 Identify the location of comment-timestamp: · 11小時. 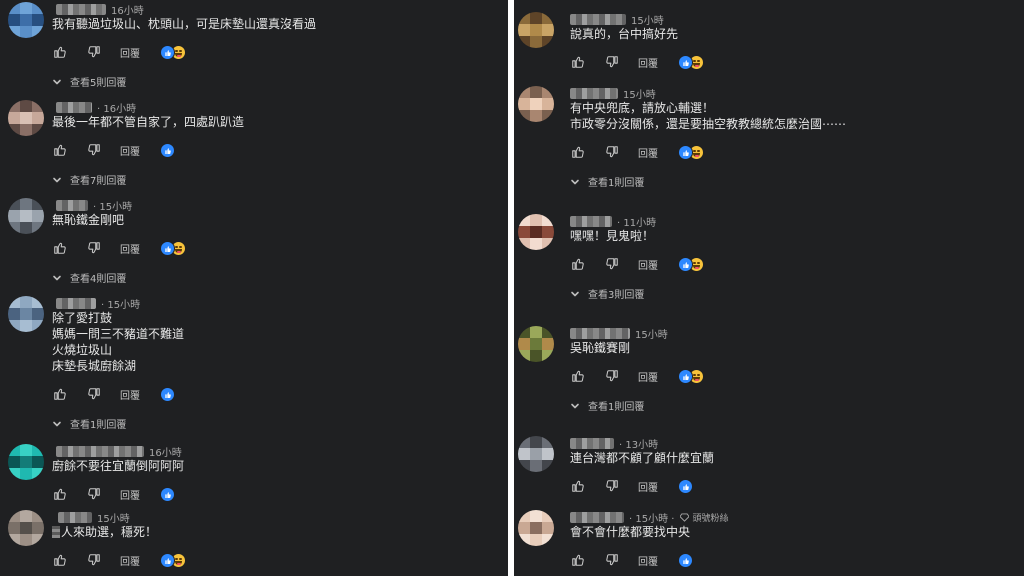
(636, 221).